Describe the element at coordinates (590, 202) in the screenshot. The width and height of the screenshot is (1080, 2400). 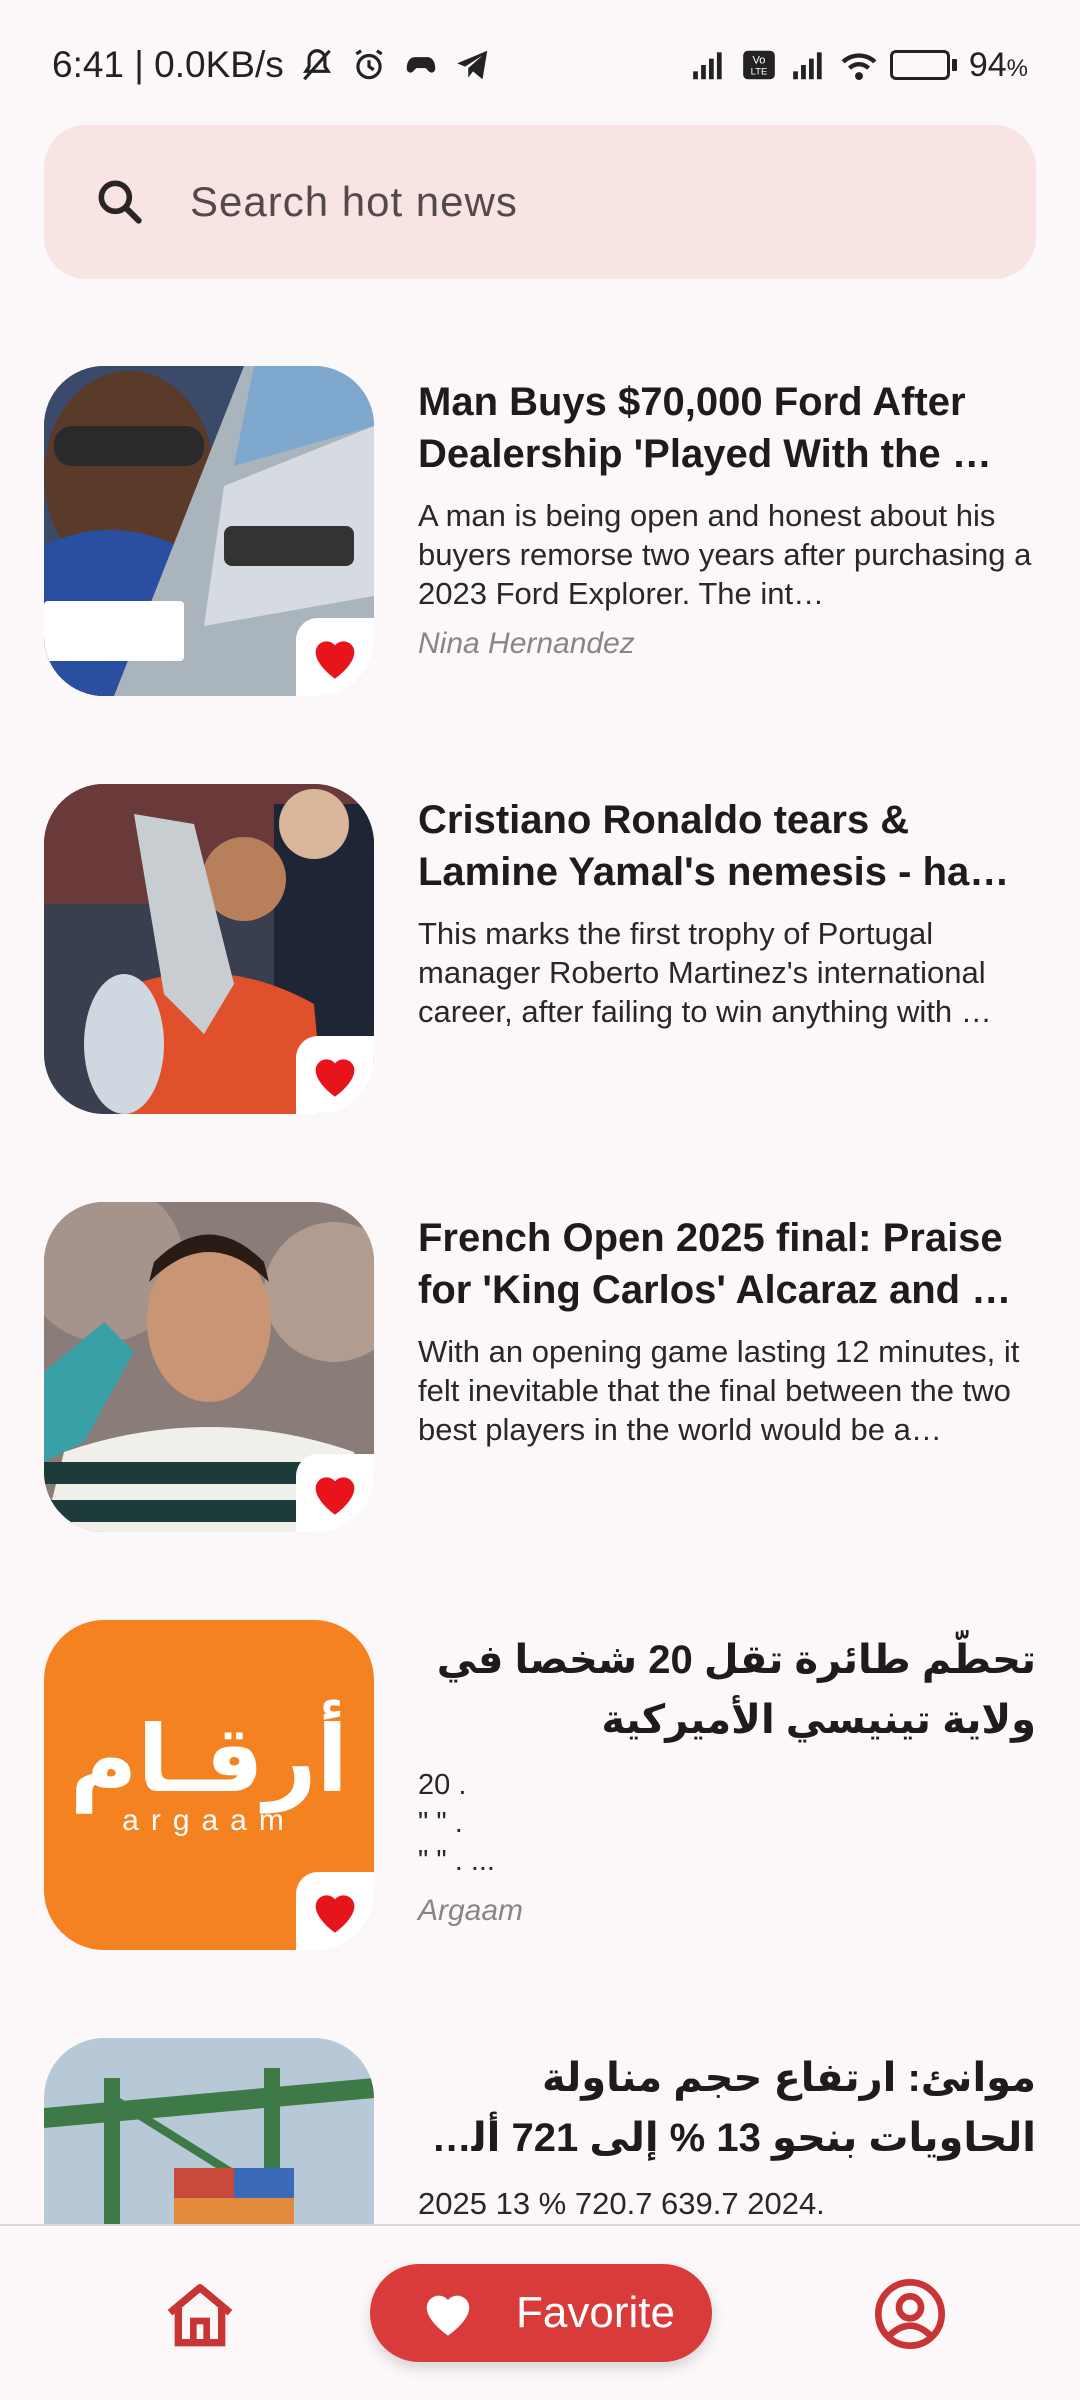
I see `search-input` at that location.